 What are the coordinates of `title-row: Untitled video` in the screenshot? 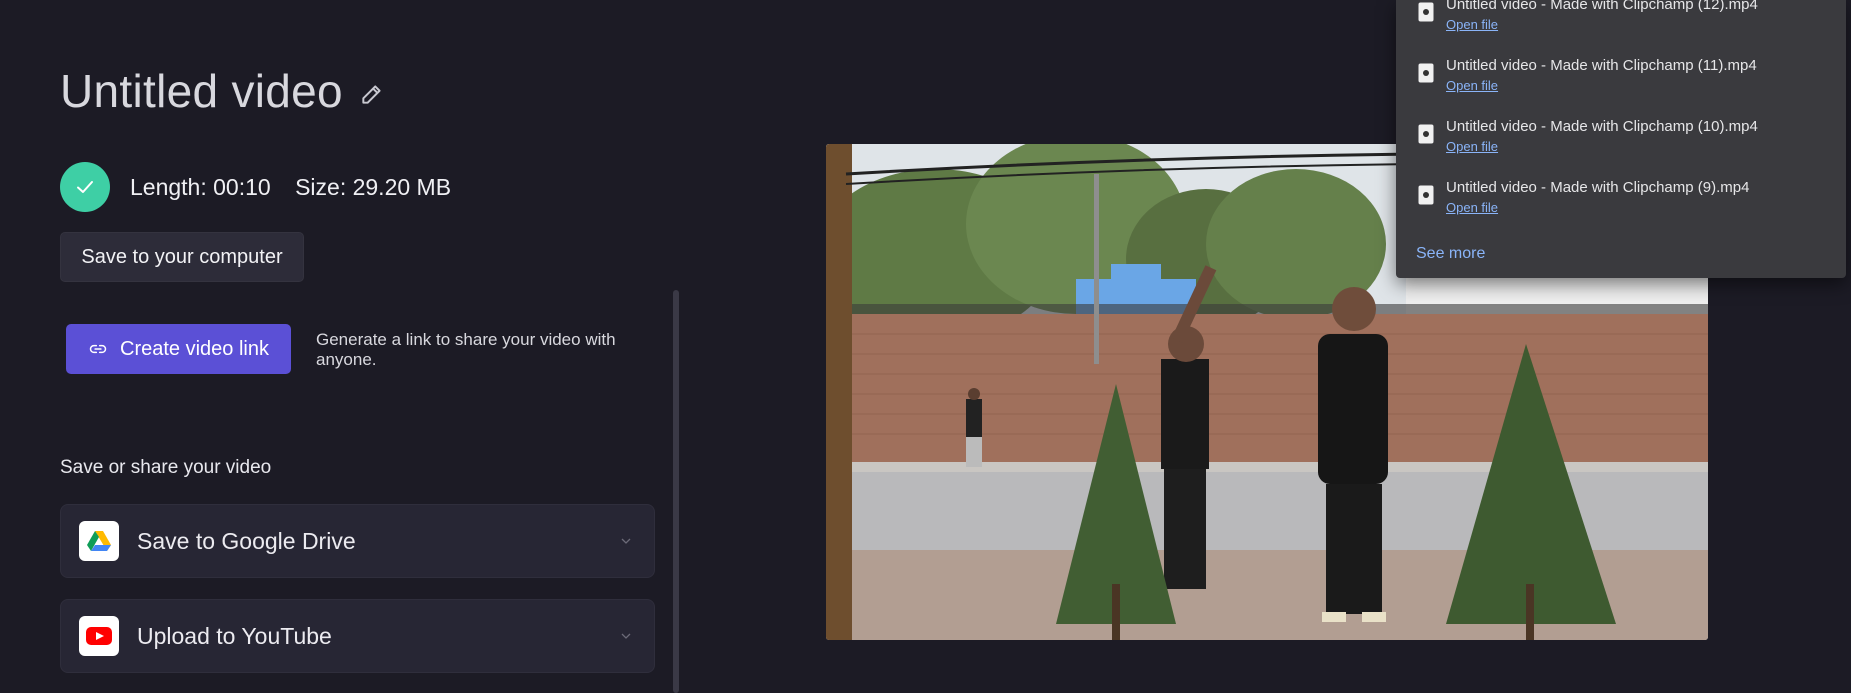 It's located at (222, 91).